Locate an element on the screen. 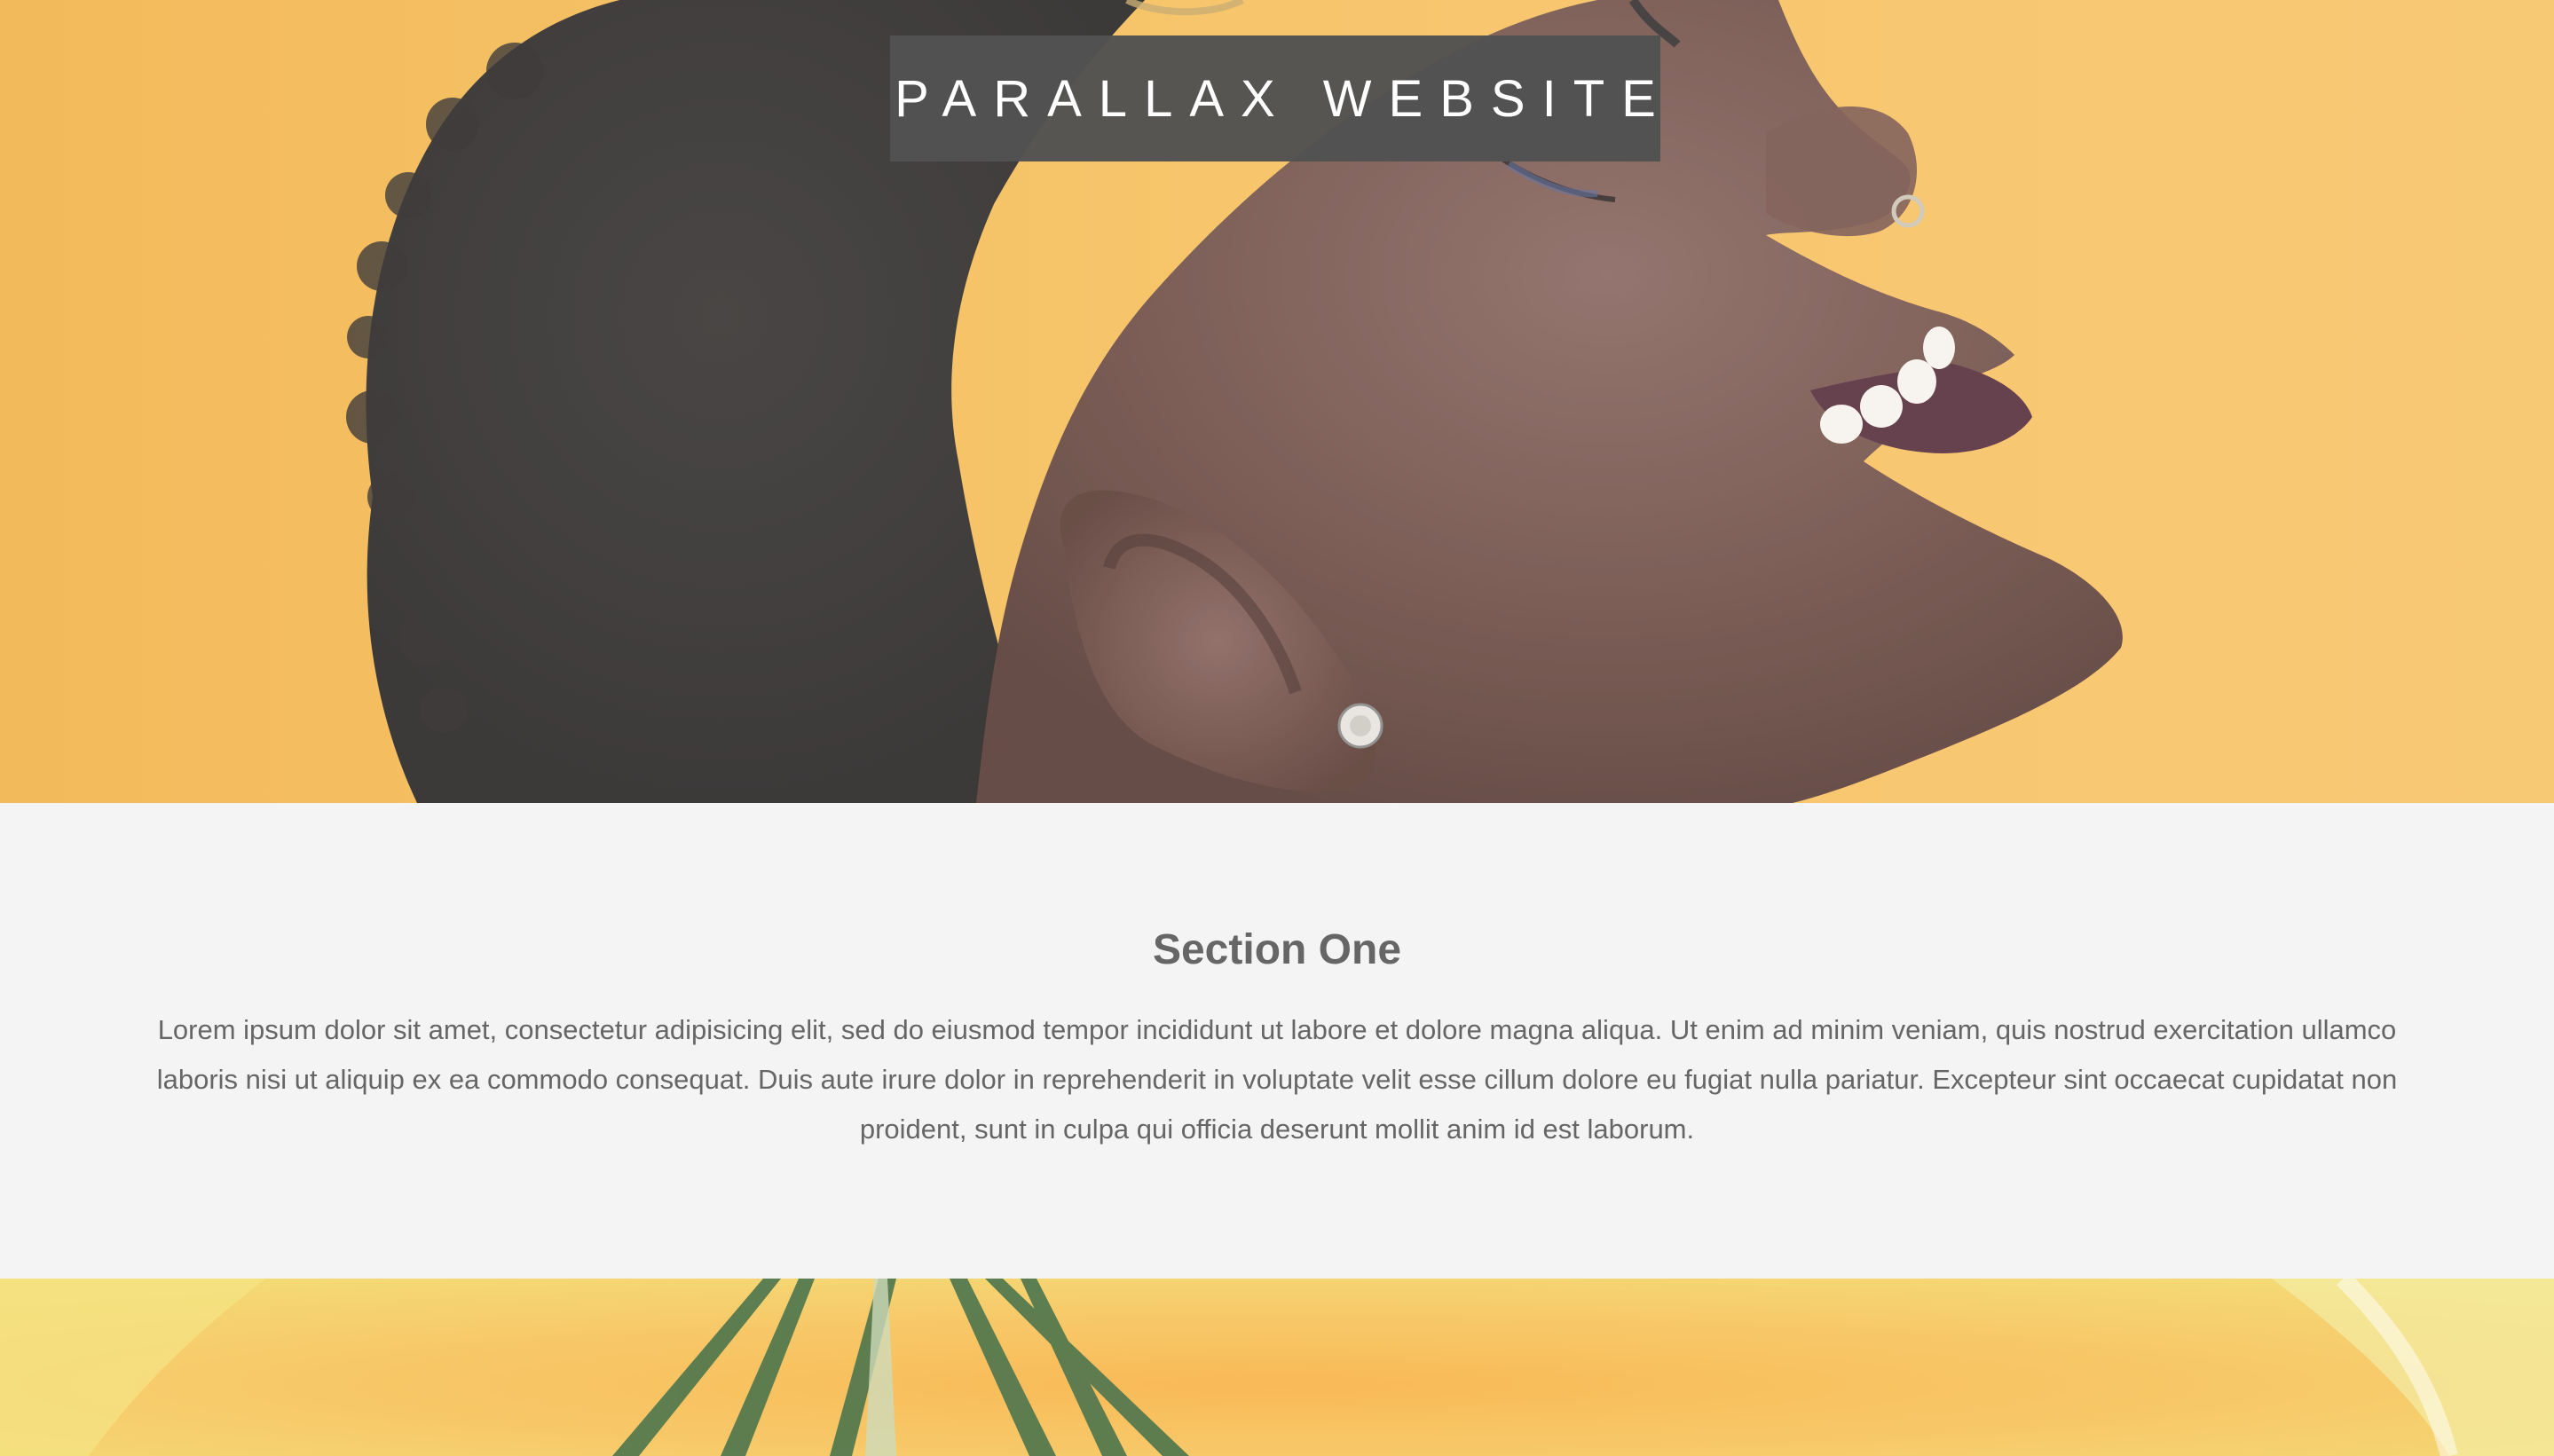 The image size is (2554, 1456). citrus-rosemary-illustration is located at coordinates (1277, 1367).